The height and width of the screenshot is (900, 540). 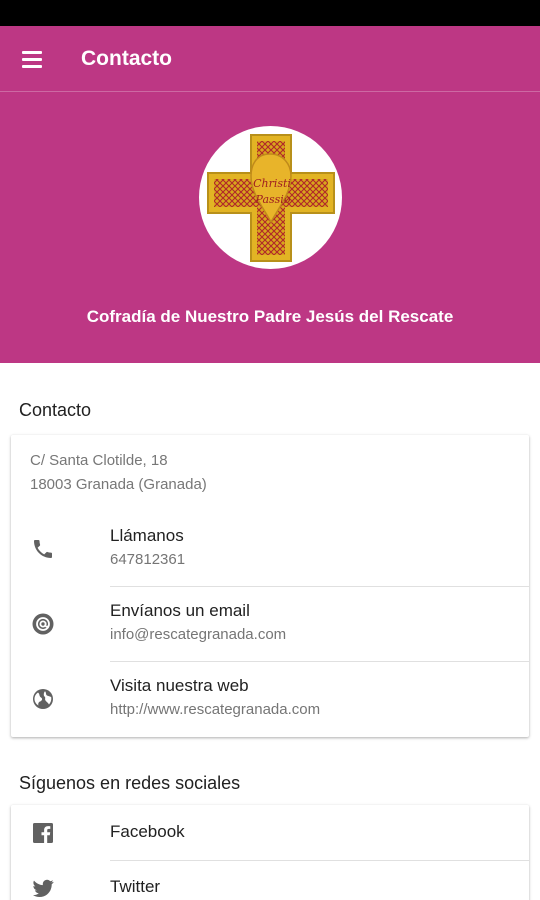 What do you see at coordinates (43, 833) in the screenshot?
I see `facebook-icon` at bounding box center [43, 833].